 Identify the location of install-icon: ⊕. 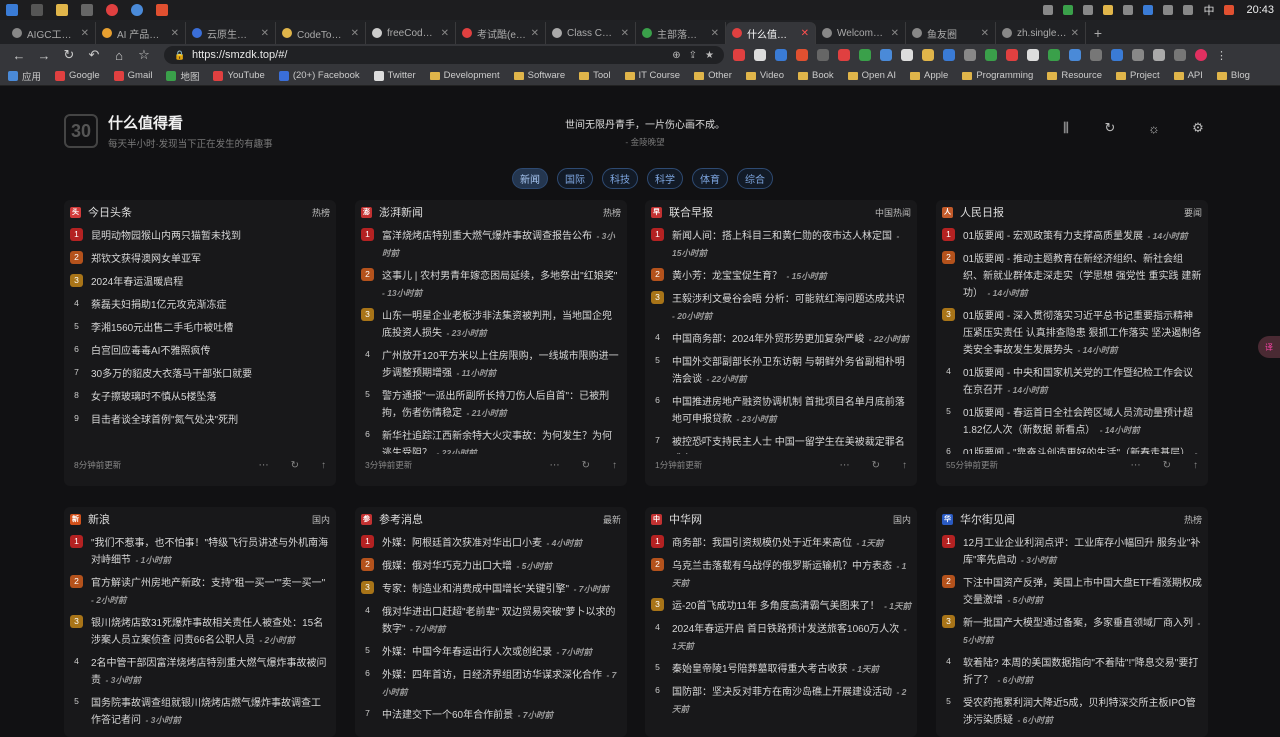
(676, 55).